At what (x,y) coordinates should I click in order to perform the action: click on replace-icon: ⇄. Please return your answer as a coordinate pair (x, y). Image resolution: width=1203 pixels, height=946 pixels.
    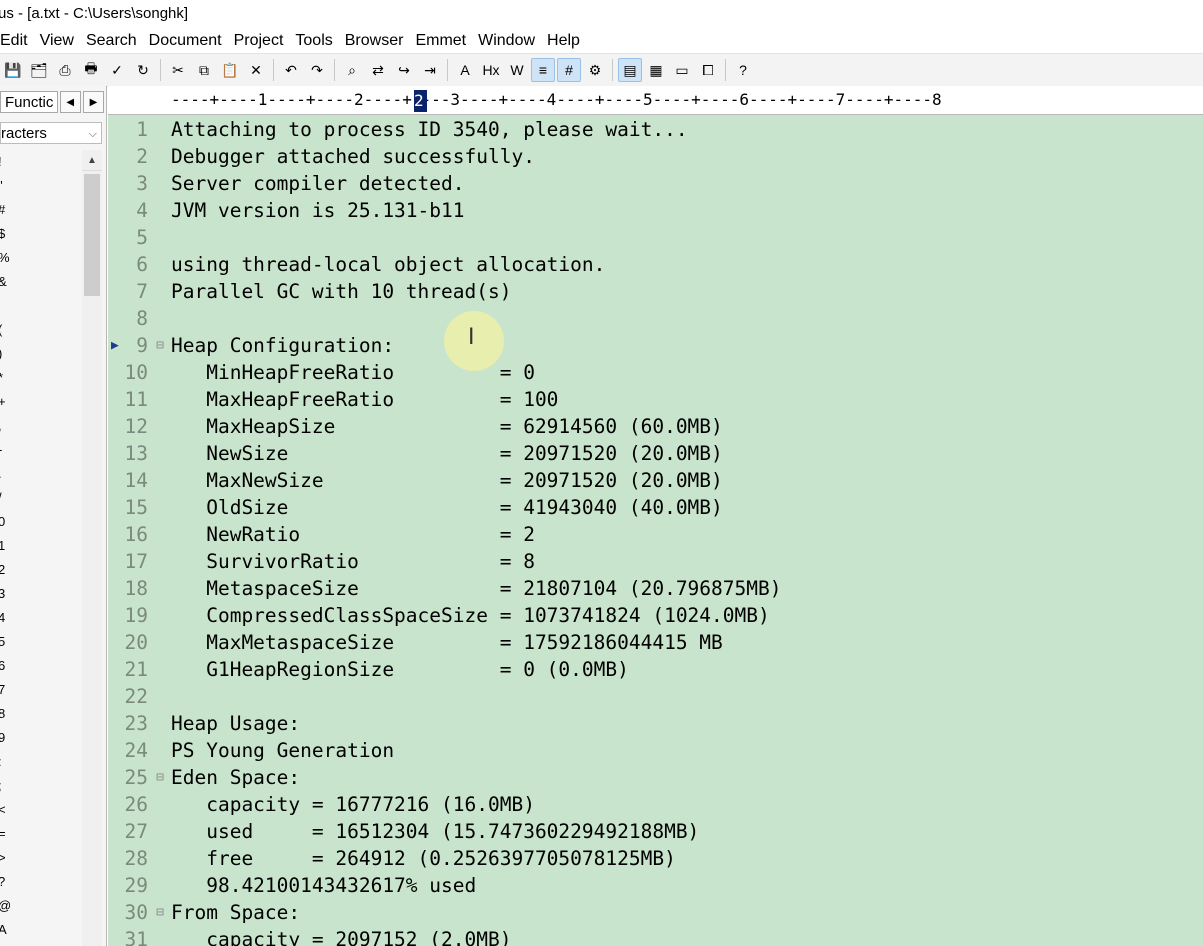
    Looking at the image, I should click on (378, 70).